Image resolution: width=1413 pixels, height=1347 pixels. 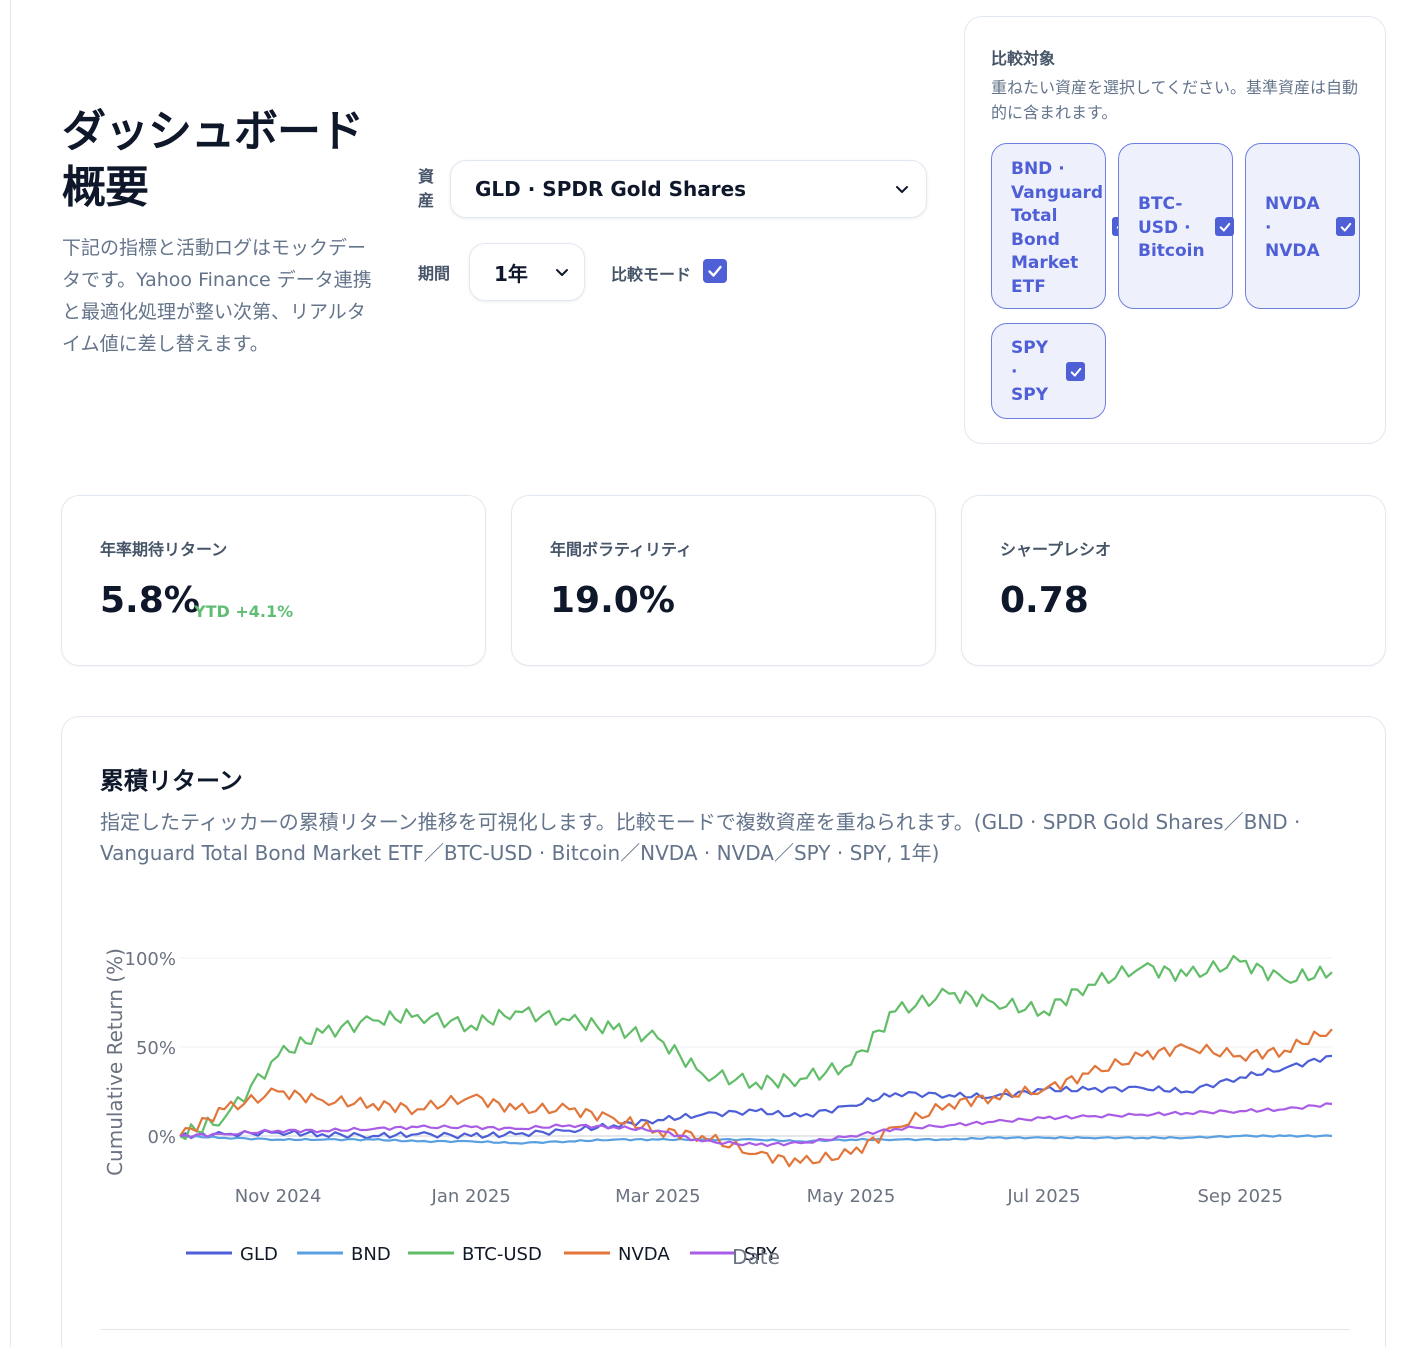 I want to click on chip-label: NVDA · NVDA, so click(x=1292, y=227).